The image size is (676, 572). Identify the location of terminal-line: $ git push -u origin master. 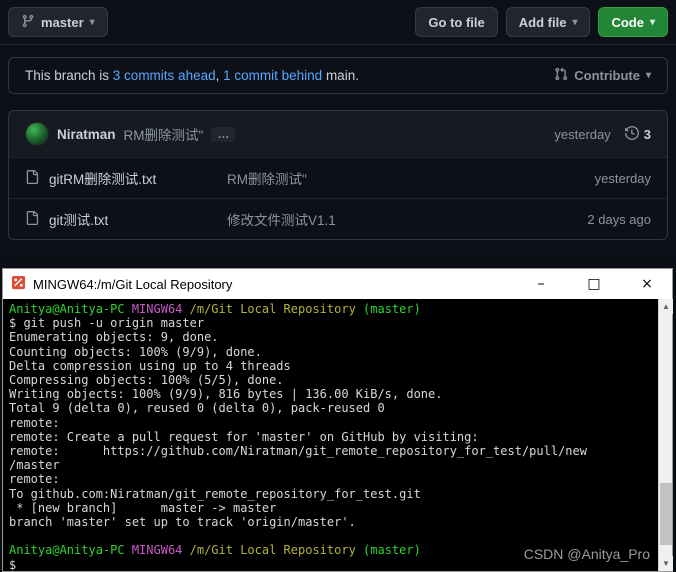
(107, 323).